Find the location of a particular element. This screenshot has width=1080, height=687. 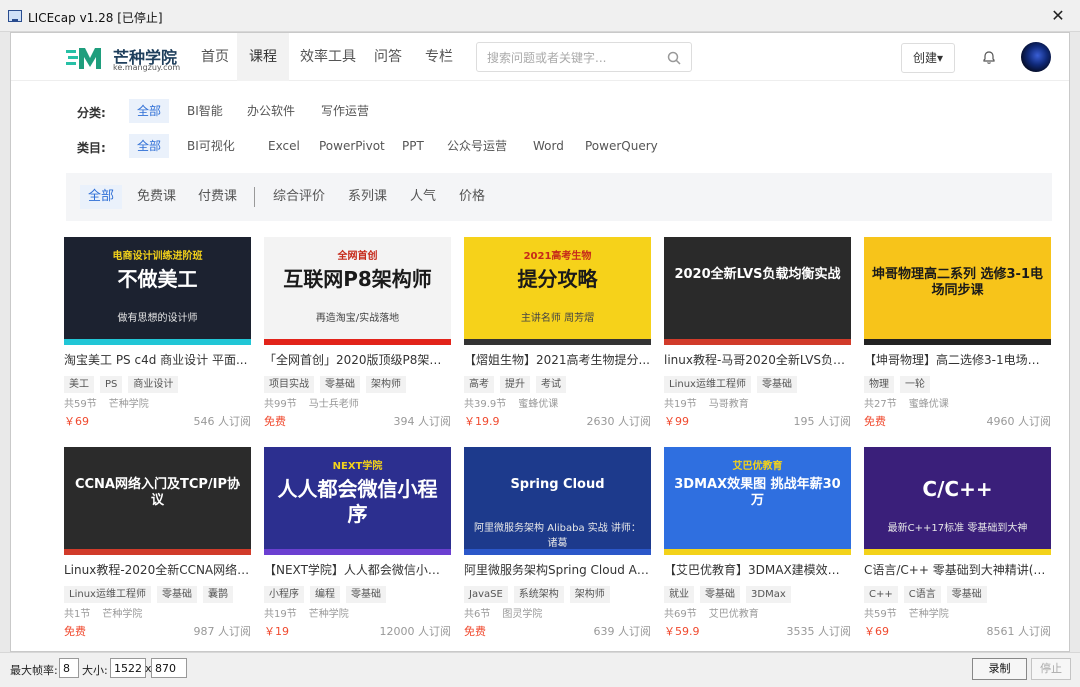

fps-input is located at coordinates (69, 668).